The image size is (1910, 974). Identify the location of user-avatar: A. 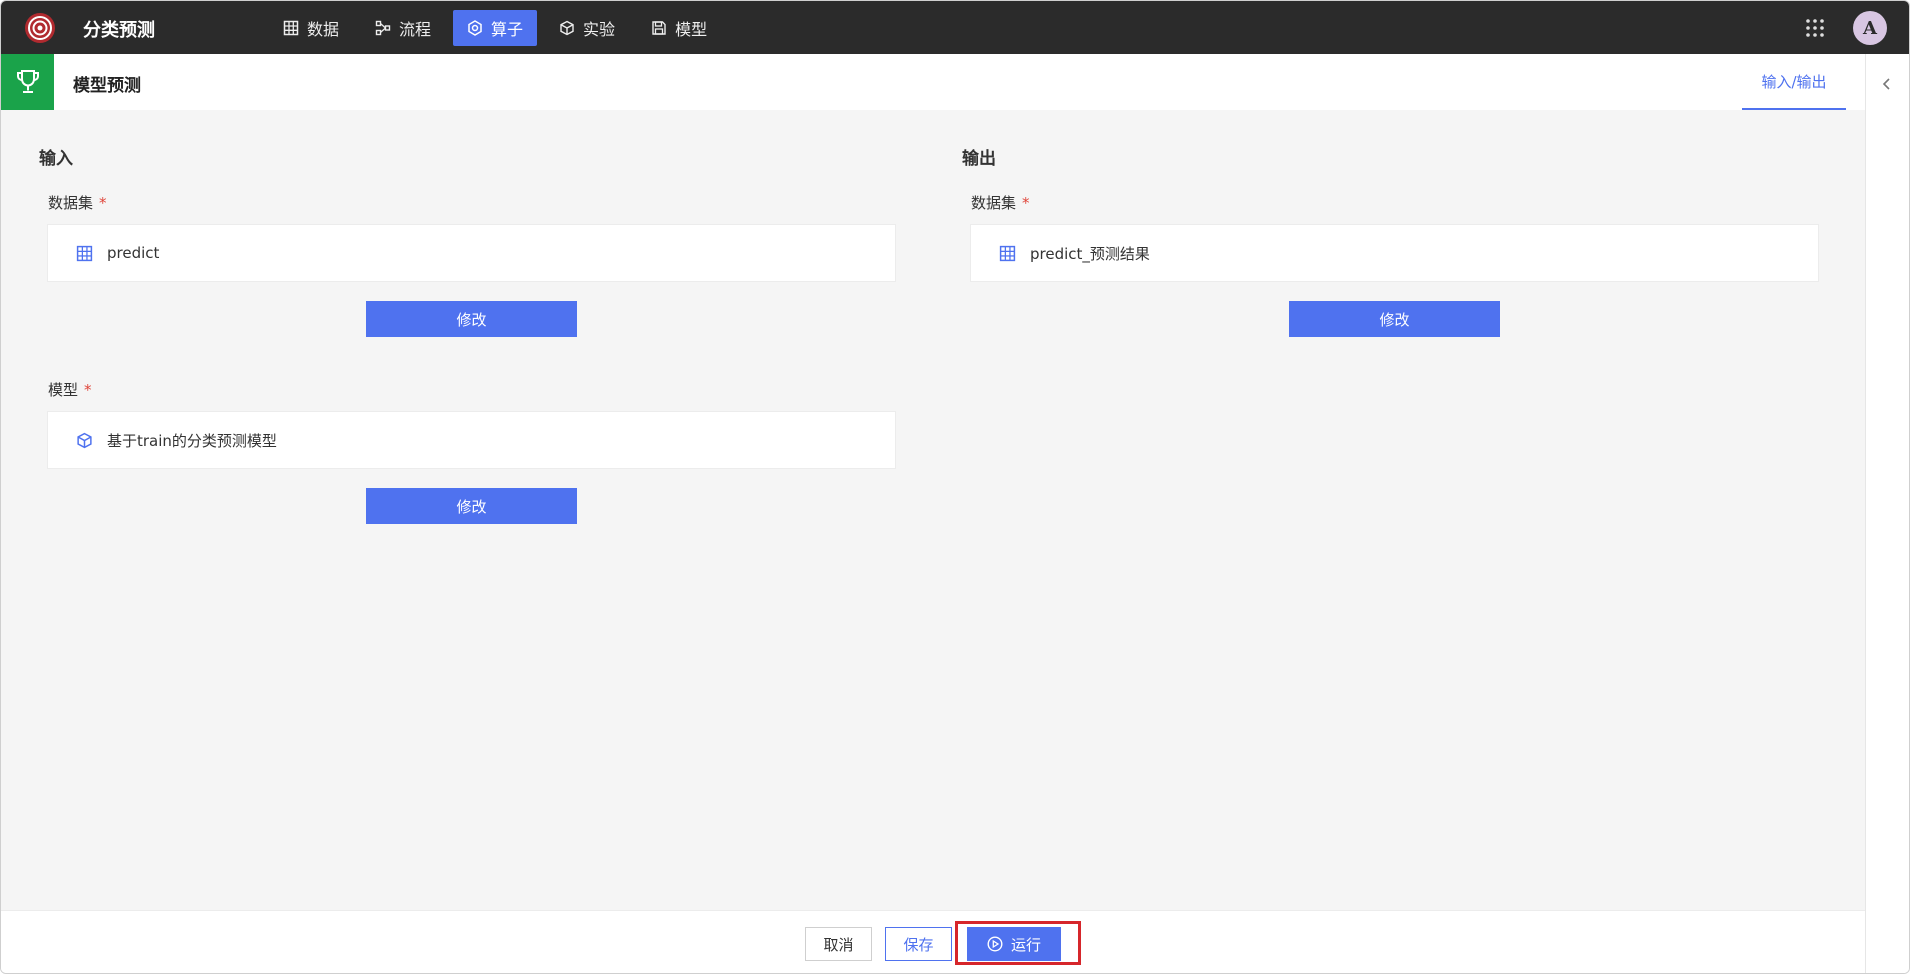
(1870, 28).